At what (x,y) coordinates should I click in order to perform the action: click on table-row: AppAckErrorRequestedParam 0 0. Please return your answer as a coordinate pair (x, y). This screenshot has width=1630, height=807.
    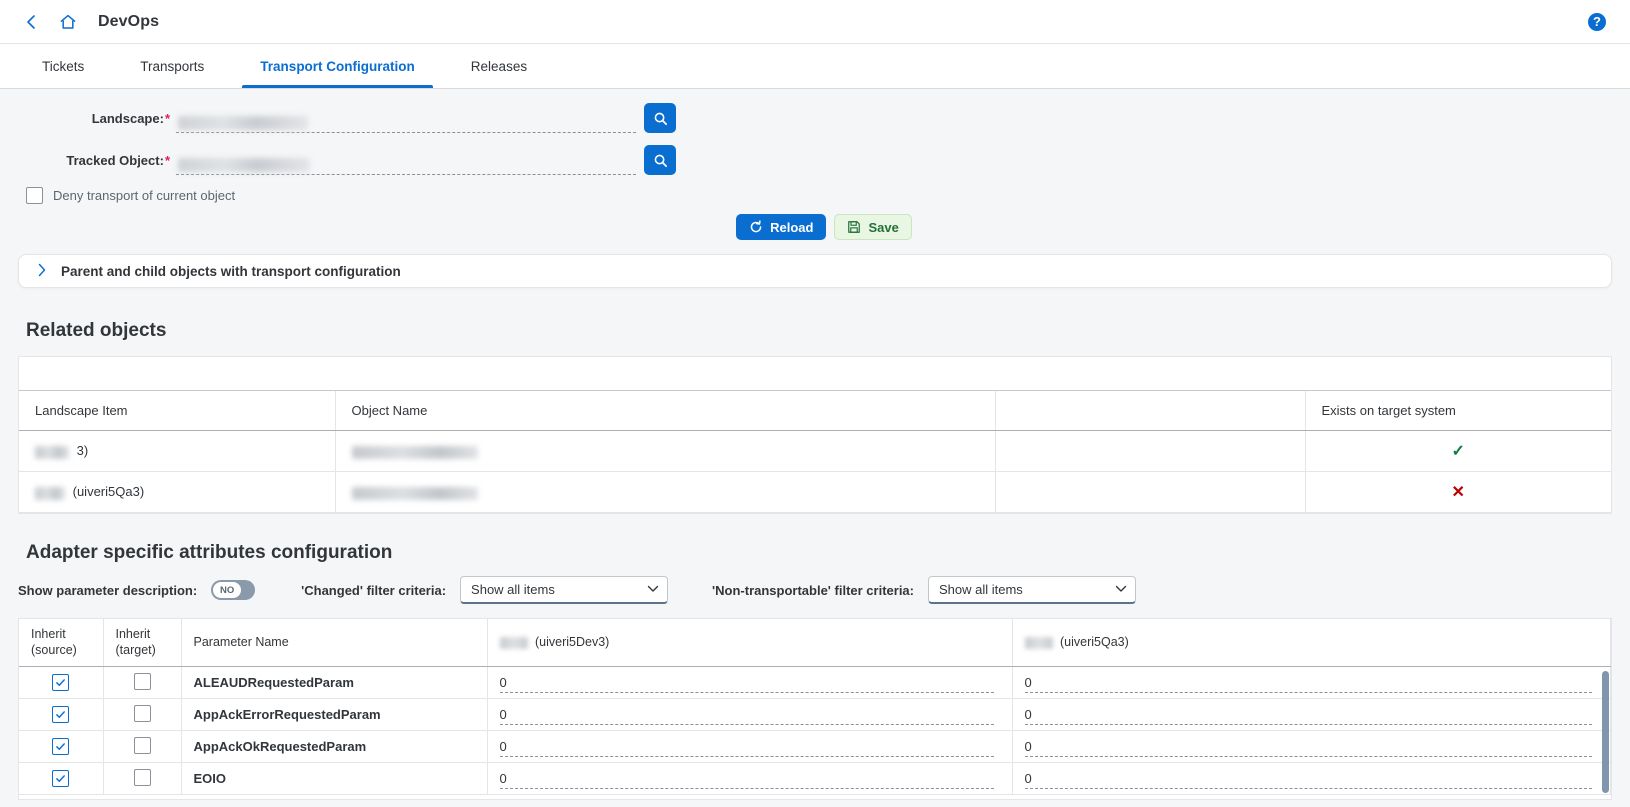
    Looking at the image, I should click on (815, 715).